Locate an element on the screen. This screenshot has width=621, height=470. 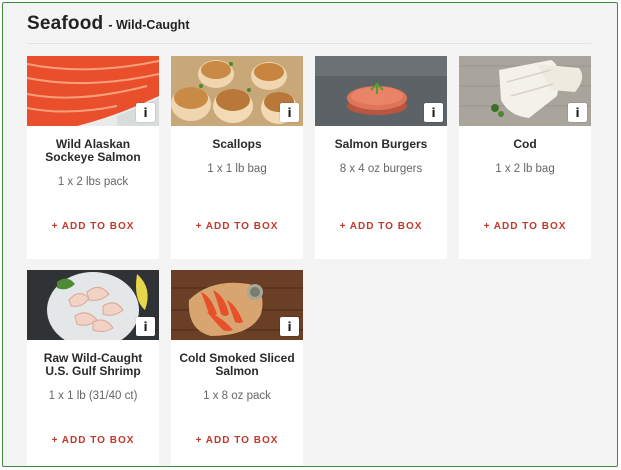
section-header: Seafood - Wild-Caught is located at coordinates (108, 24).